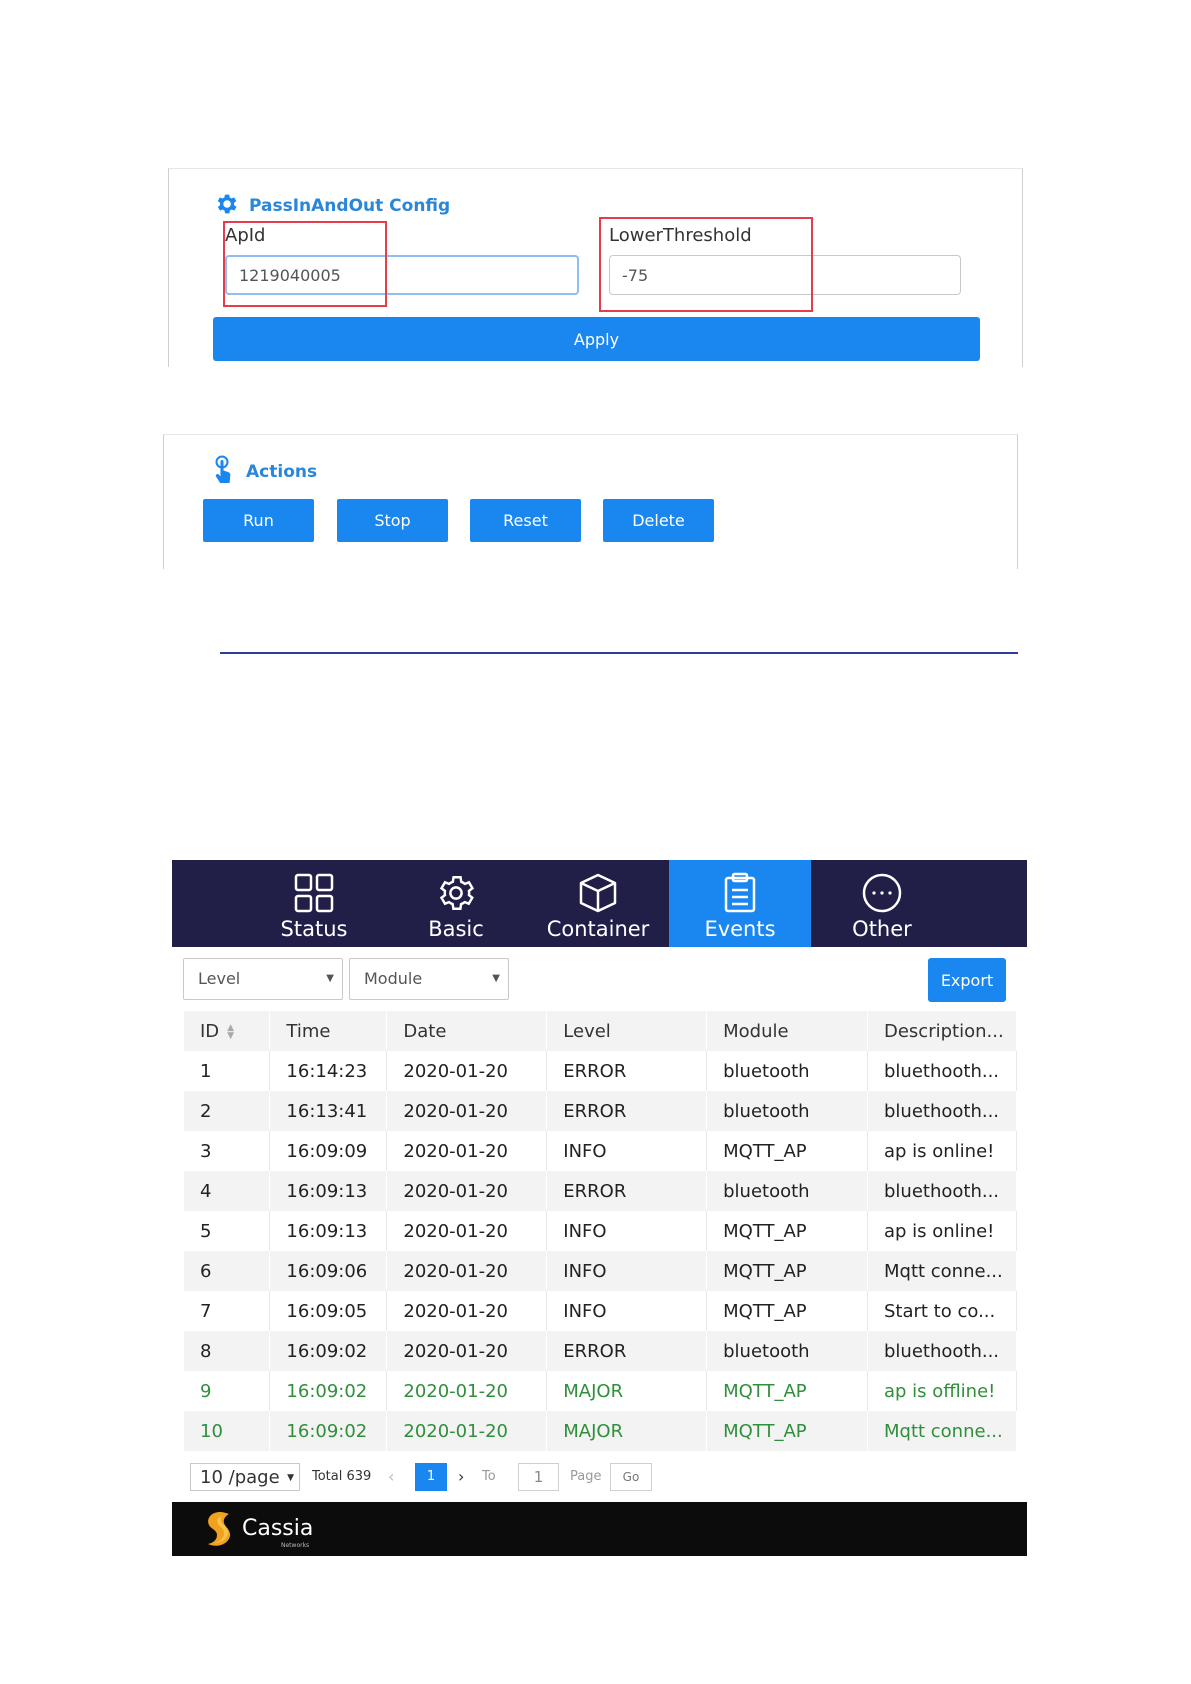 This screenshot has width=1191, height=1684. What do you see at coordinates (457, 893) in the screenshot?
I see `gear-icon` at bounding box center [457, 893].